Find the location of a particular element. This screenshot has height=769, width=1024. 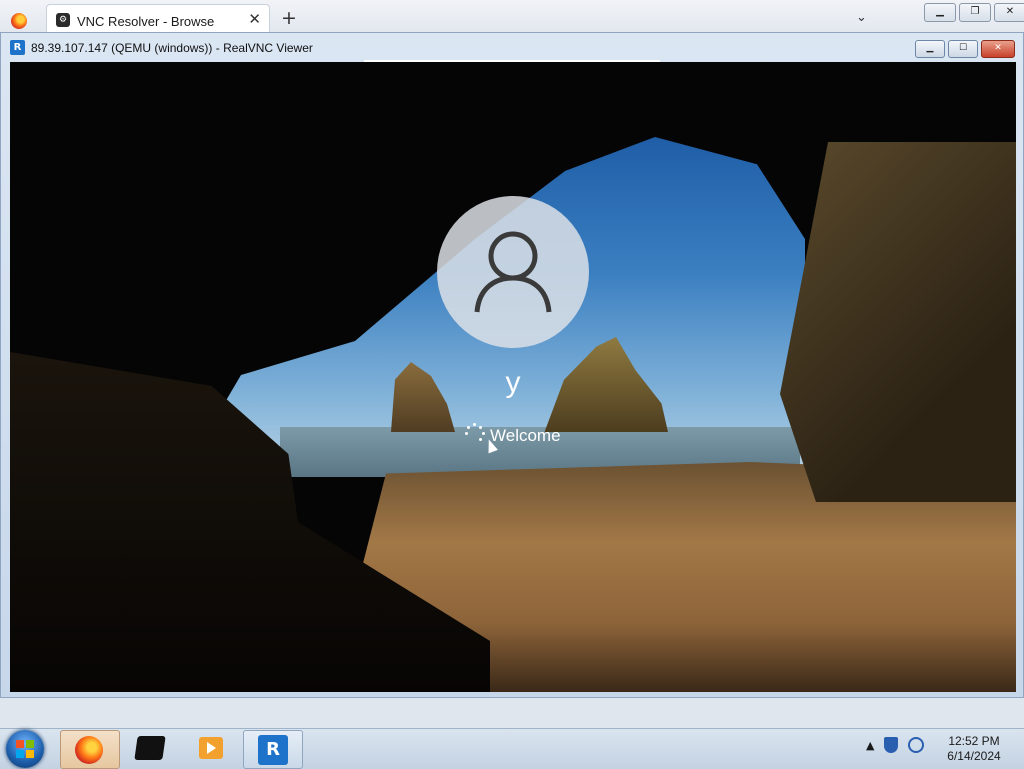

tab-title: VNC Resolver - Browse is located at coordinates (146, 21).